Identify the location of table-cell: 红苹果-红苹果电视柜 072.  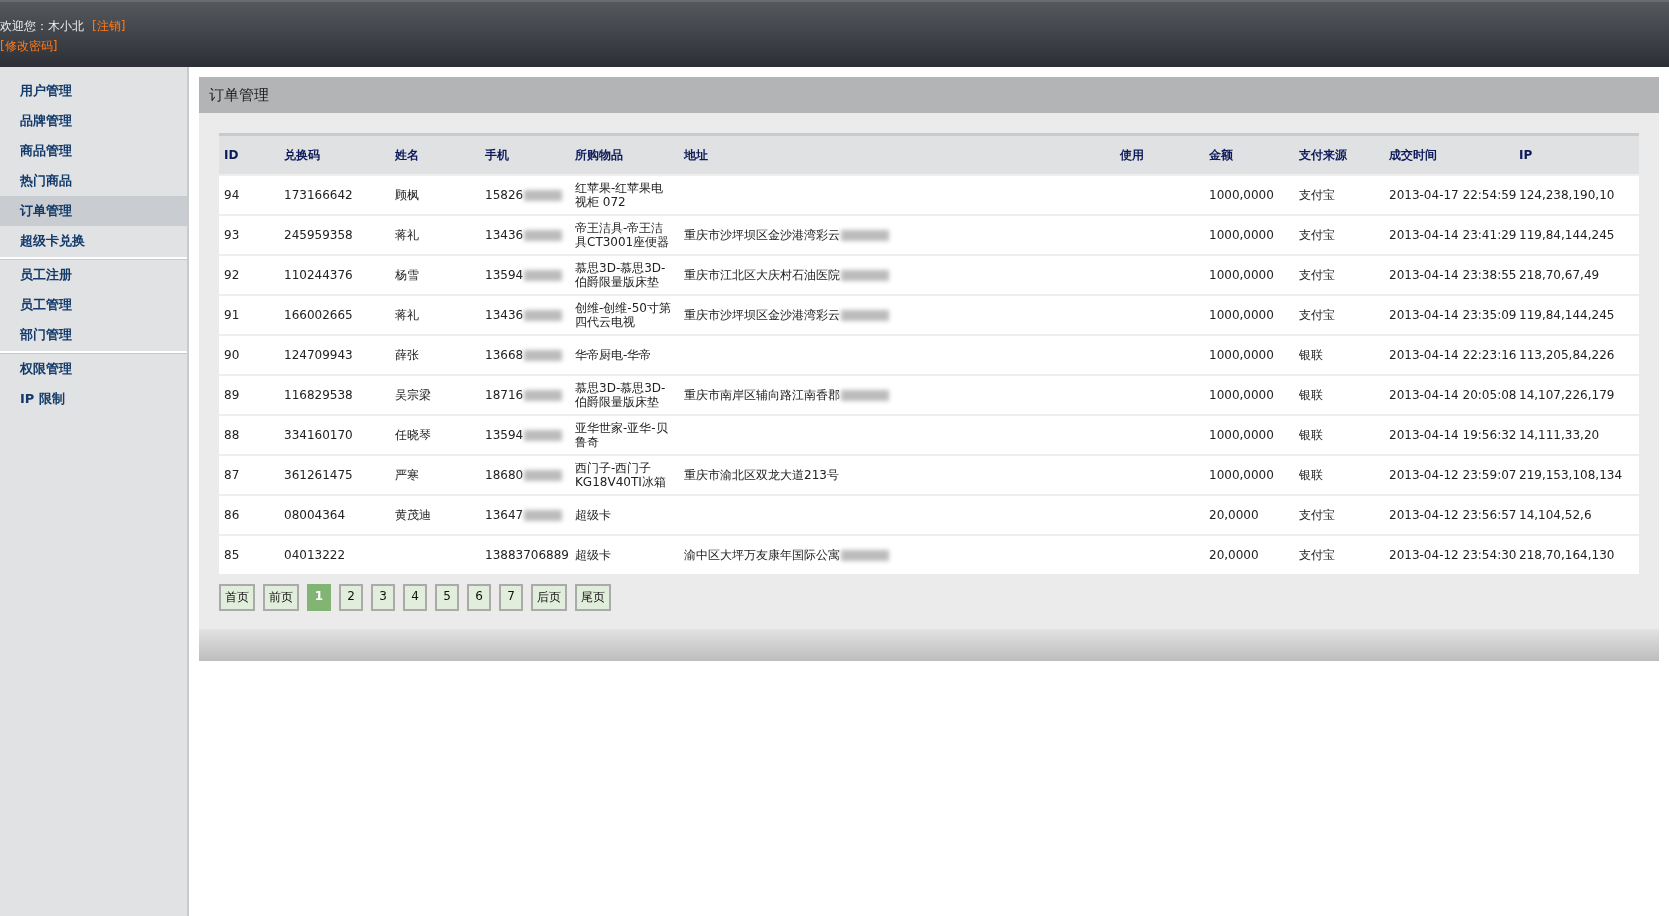
(619, 195).